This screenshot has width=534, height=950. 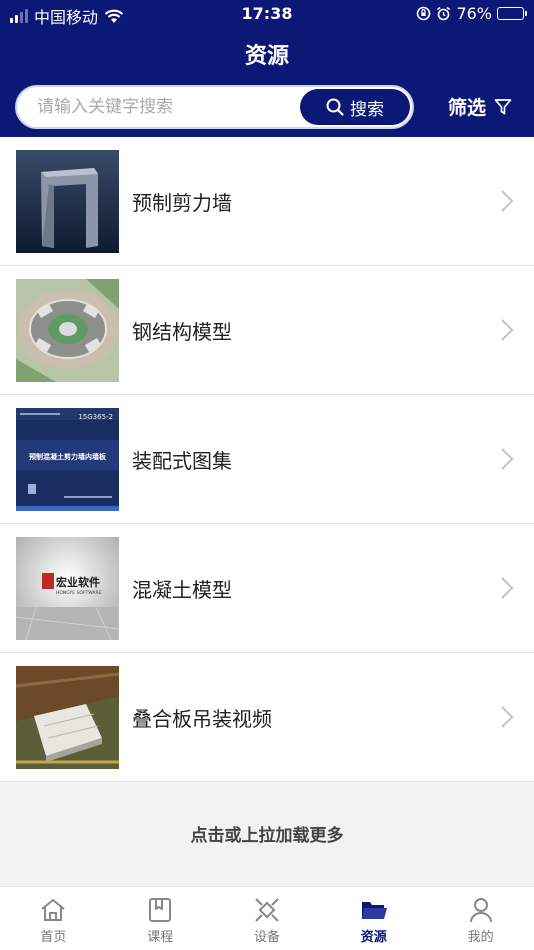 I want to click on tab-label: 资源, so click(x=373, y=937).